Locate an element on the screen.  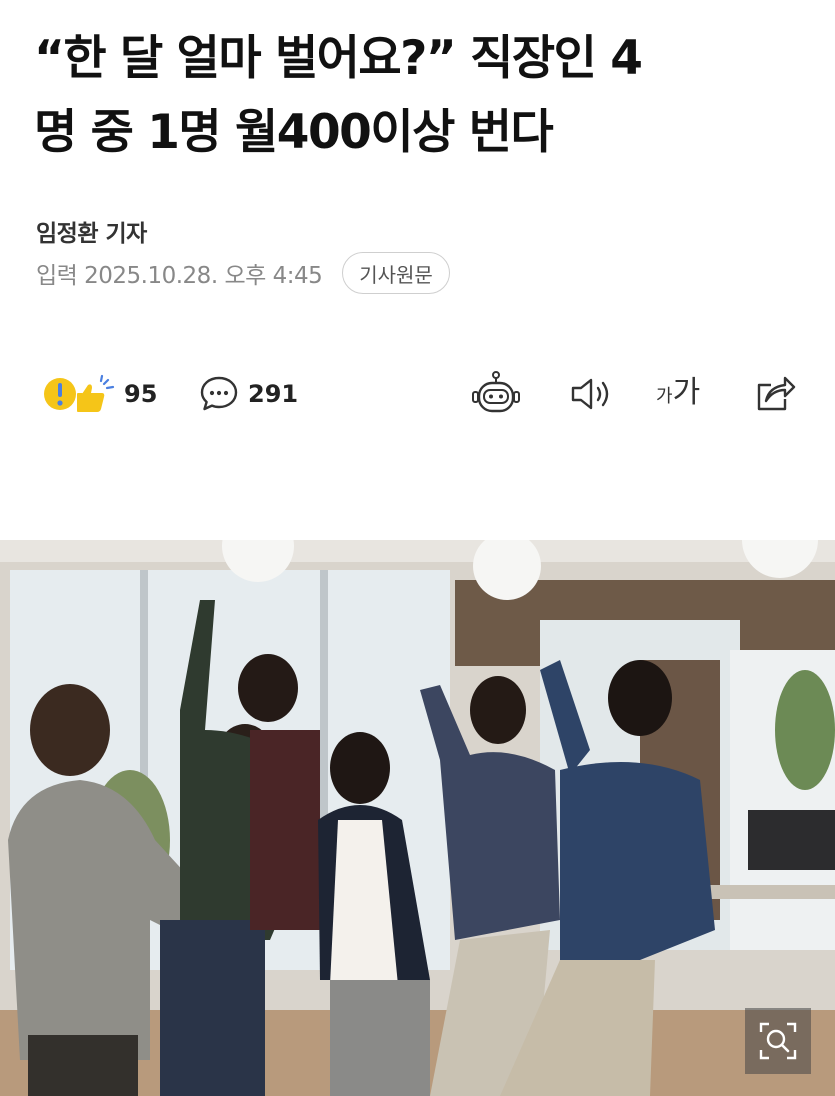
reaction-emoji-icon is located at coordinates (79, 393).